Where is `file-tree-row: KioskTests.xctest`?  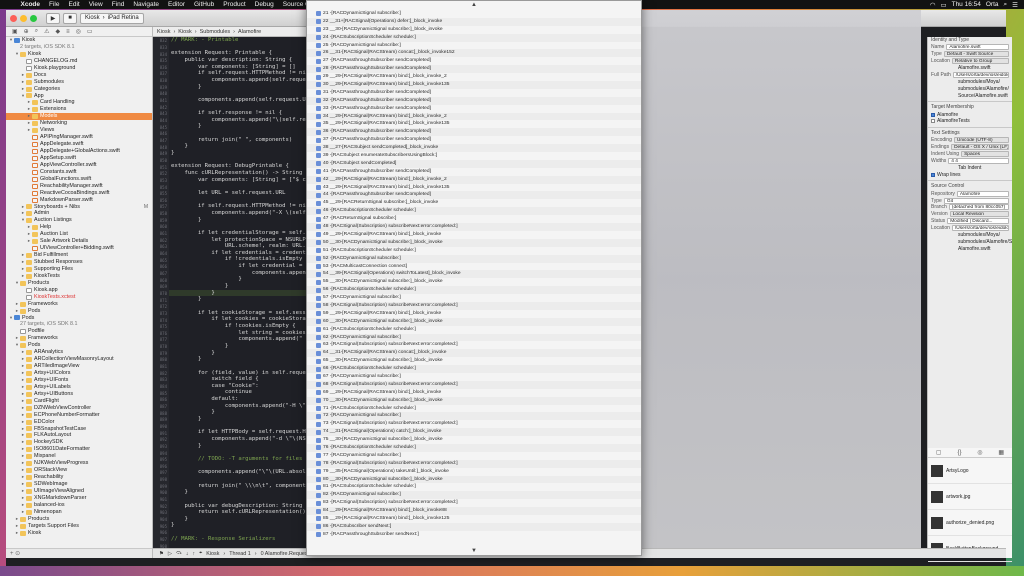 file-tree-row: KioskTests.xctest is located at coordinates (79, 297).